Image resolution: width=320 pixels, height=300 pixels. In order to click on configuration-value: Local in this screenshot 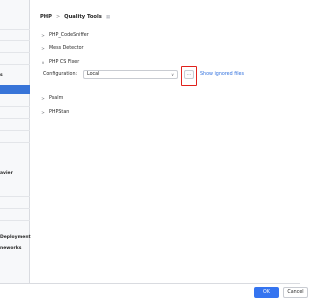, I will do `click(93, 74)`.